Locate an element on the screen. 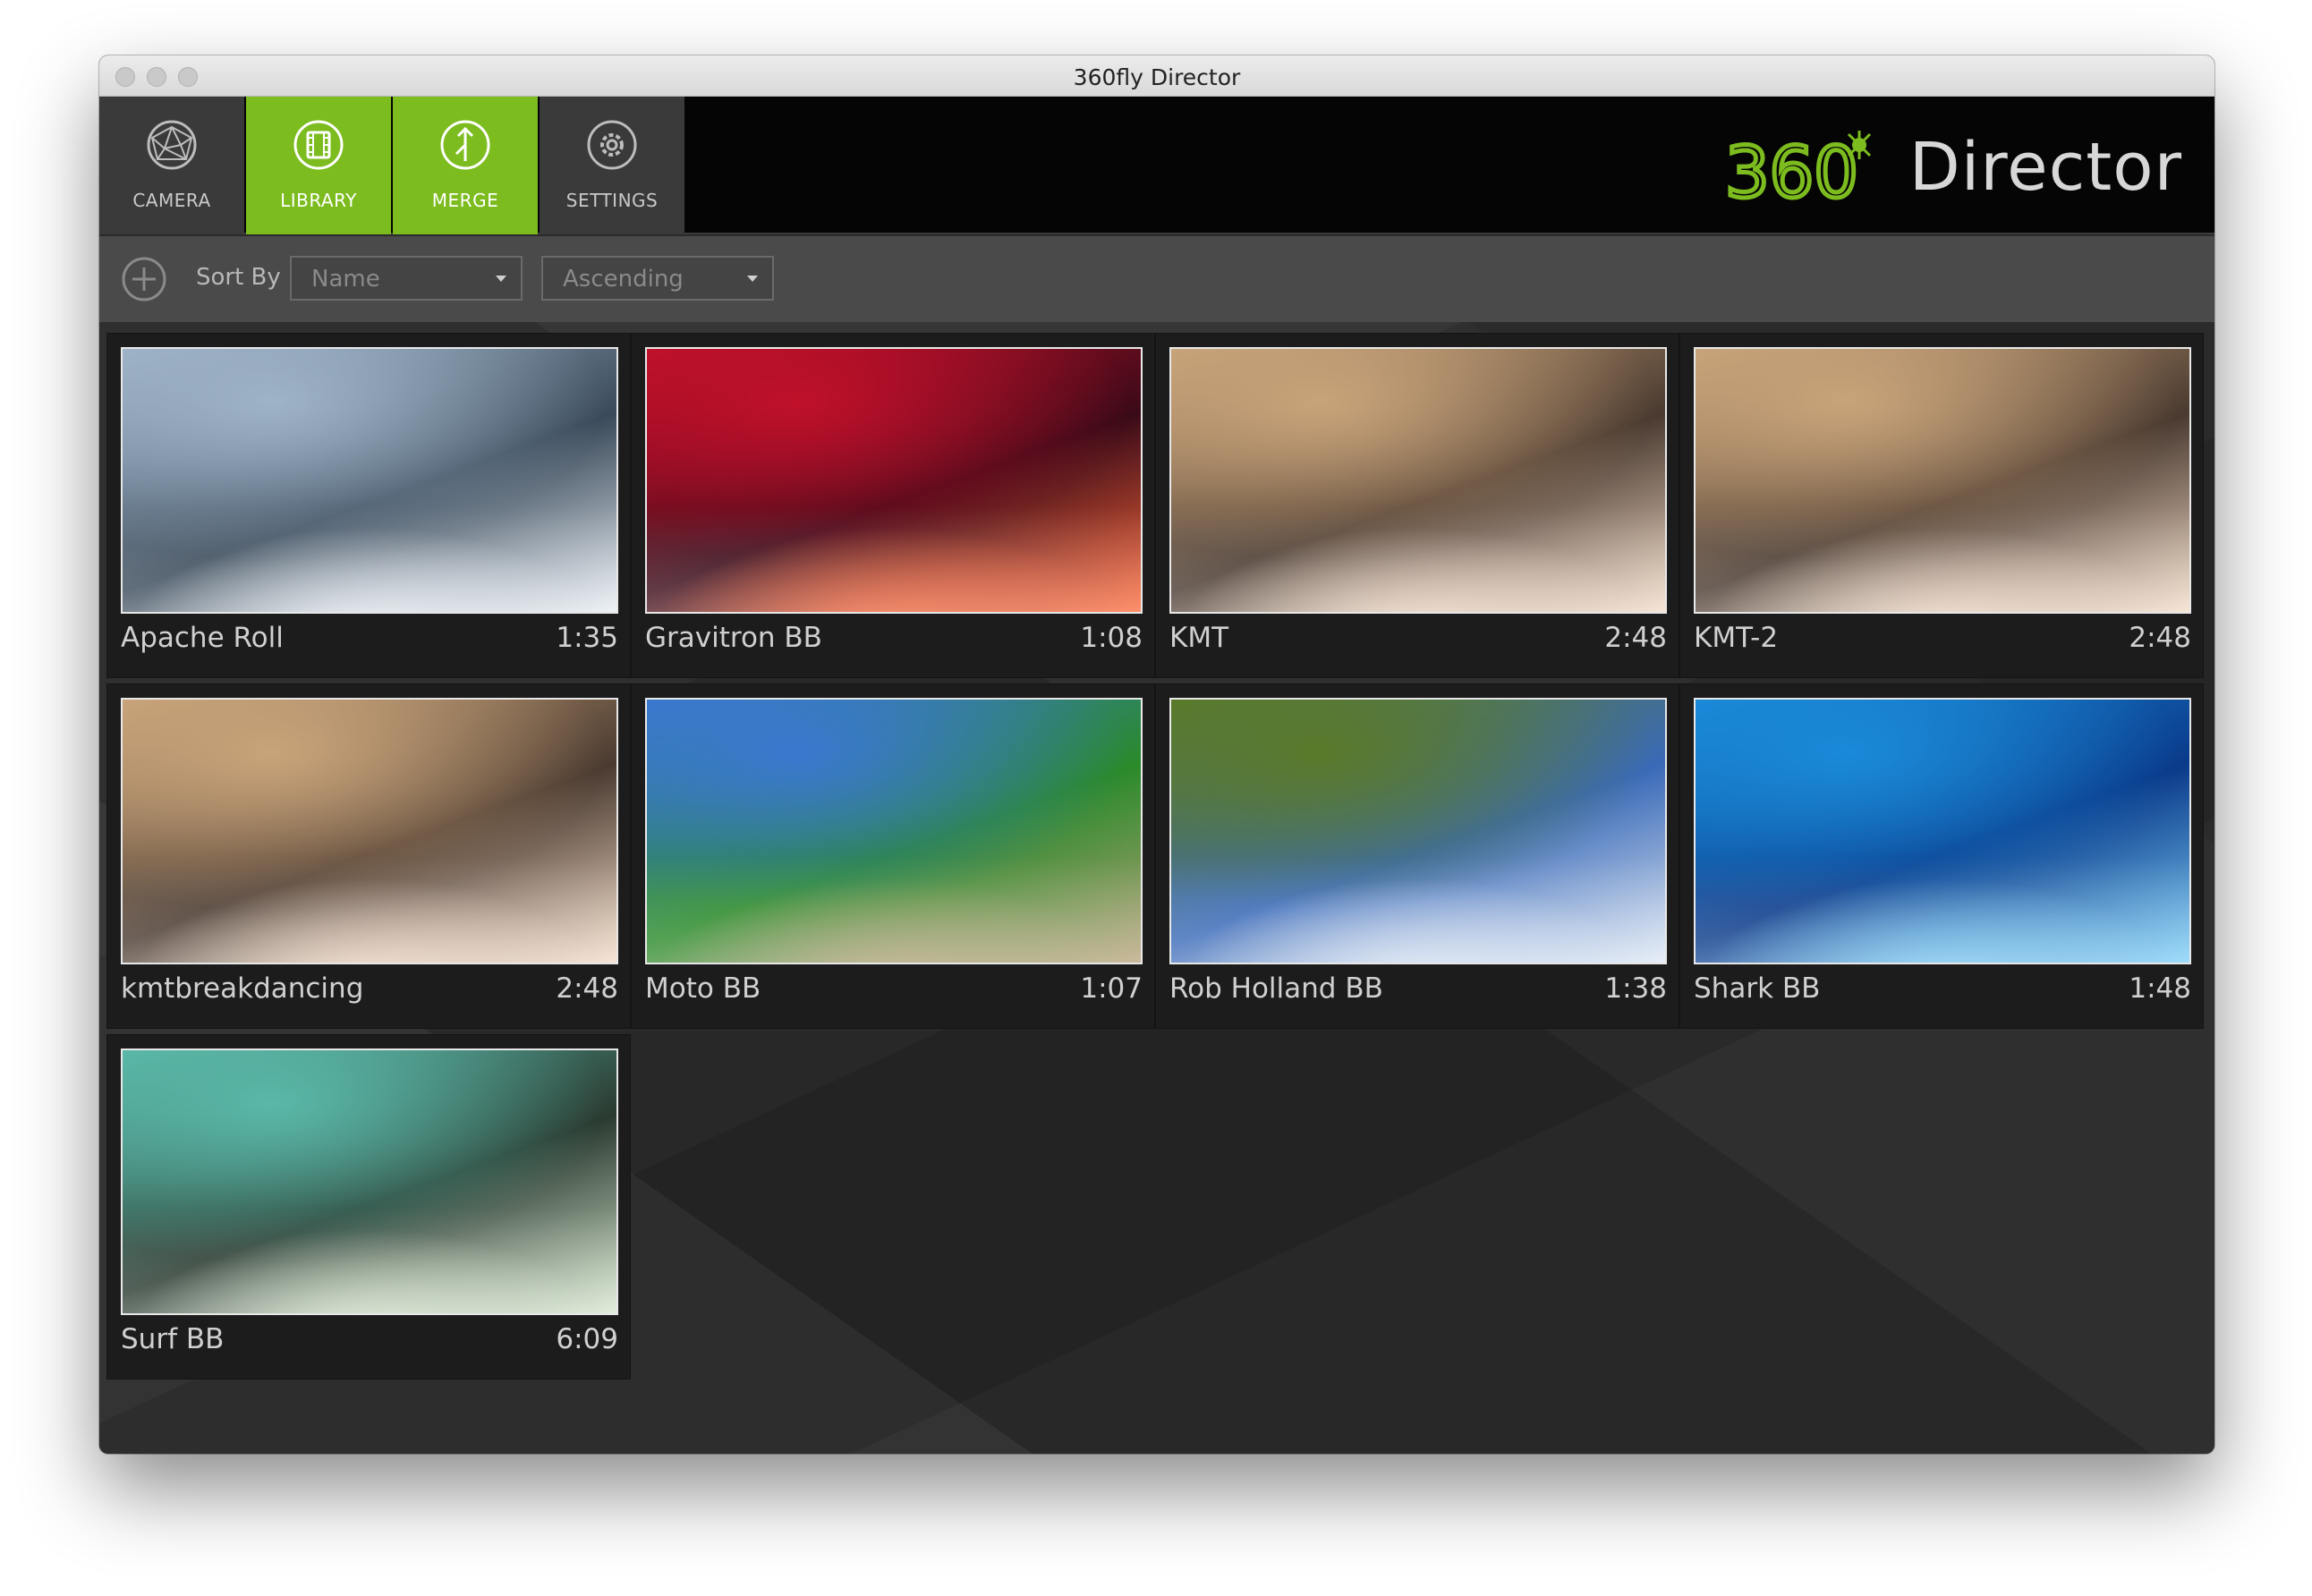  video-title: KMT is located at coordinates (1199, 638).